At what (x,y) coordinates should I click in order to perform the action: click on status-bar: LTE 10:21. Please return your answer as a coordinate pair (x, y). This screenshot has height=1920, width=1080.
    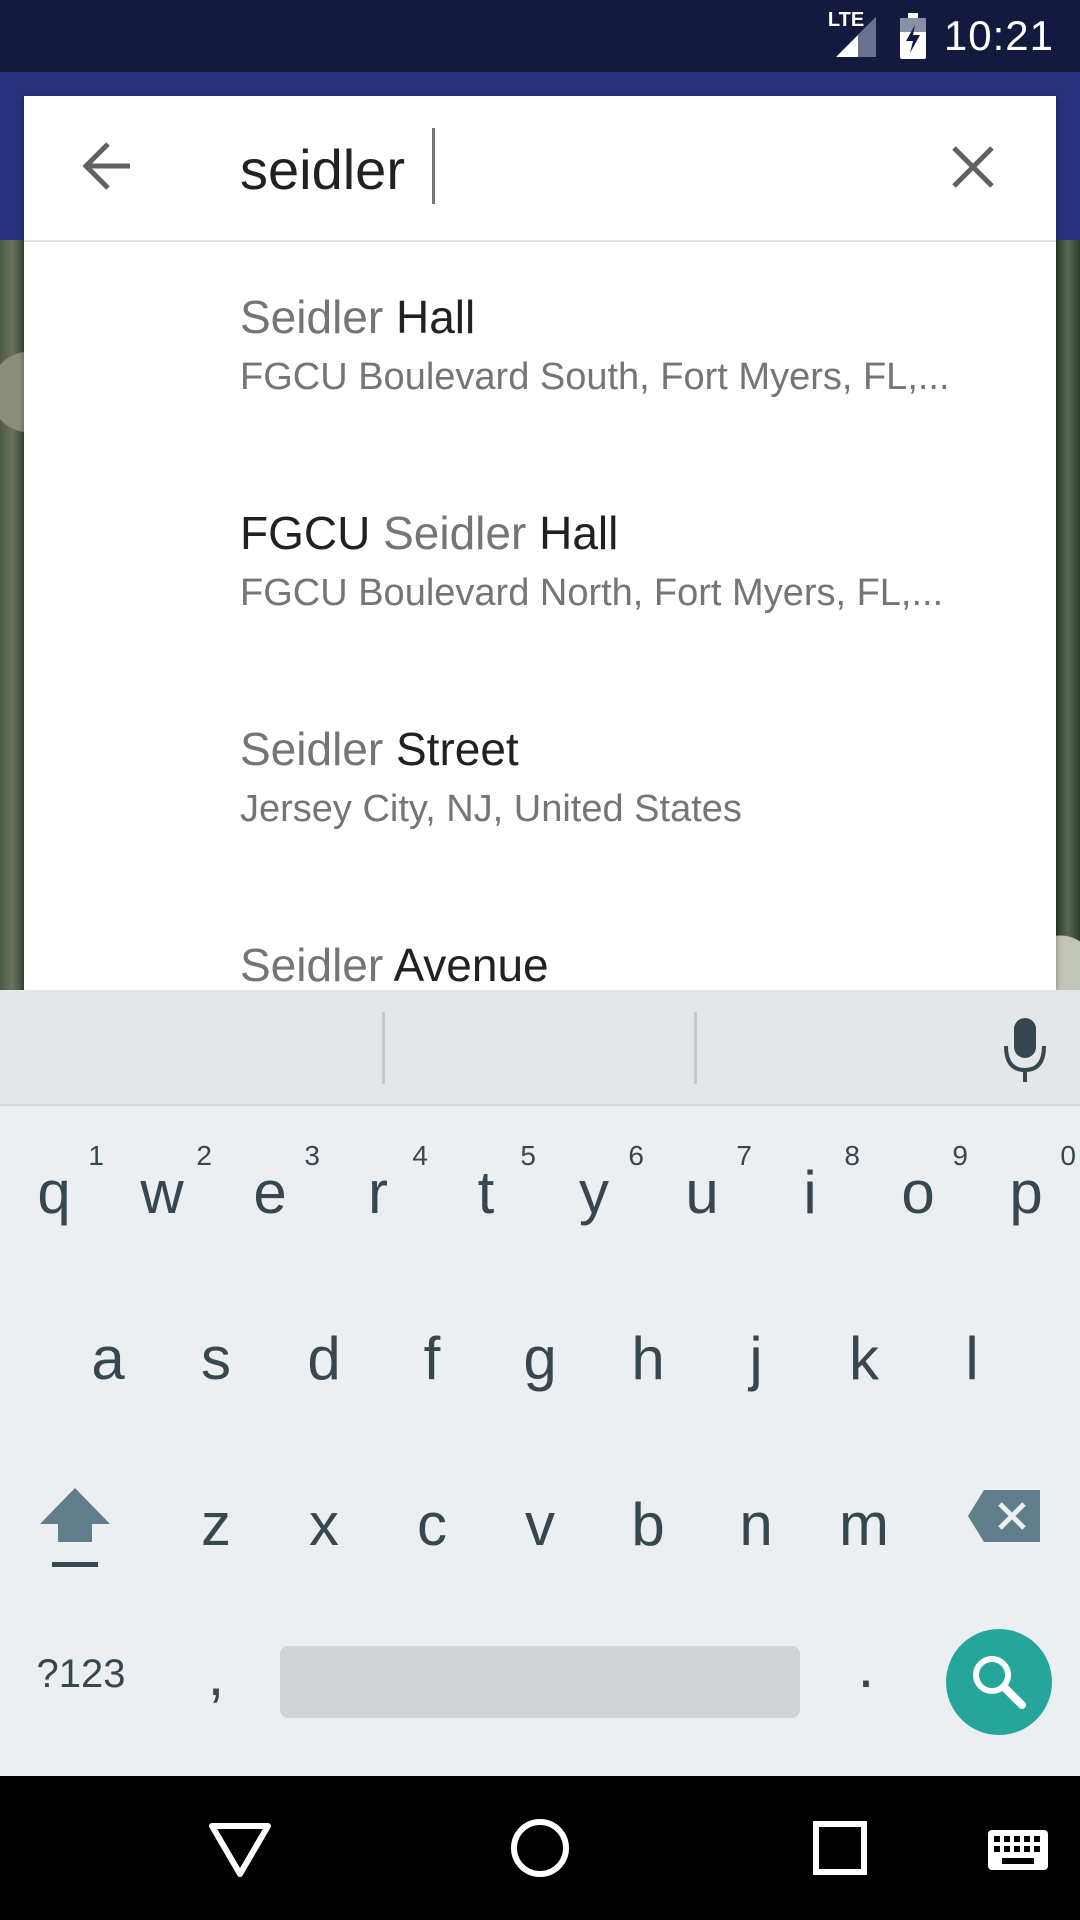
    Looking at the image, I should click on (540, 36).